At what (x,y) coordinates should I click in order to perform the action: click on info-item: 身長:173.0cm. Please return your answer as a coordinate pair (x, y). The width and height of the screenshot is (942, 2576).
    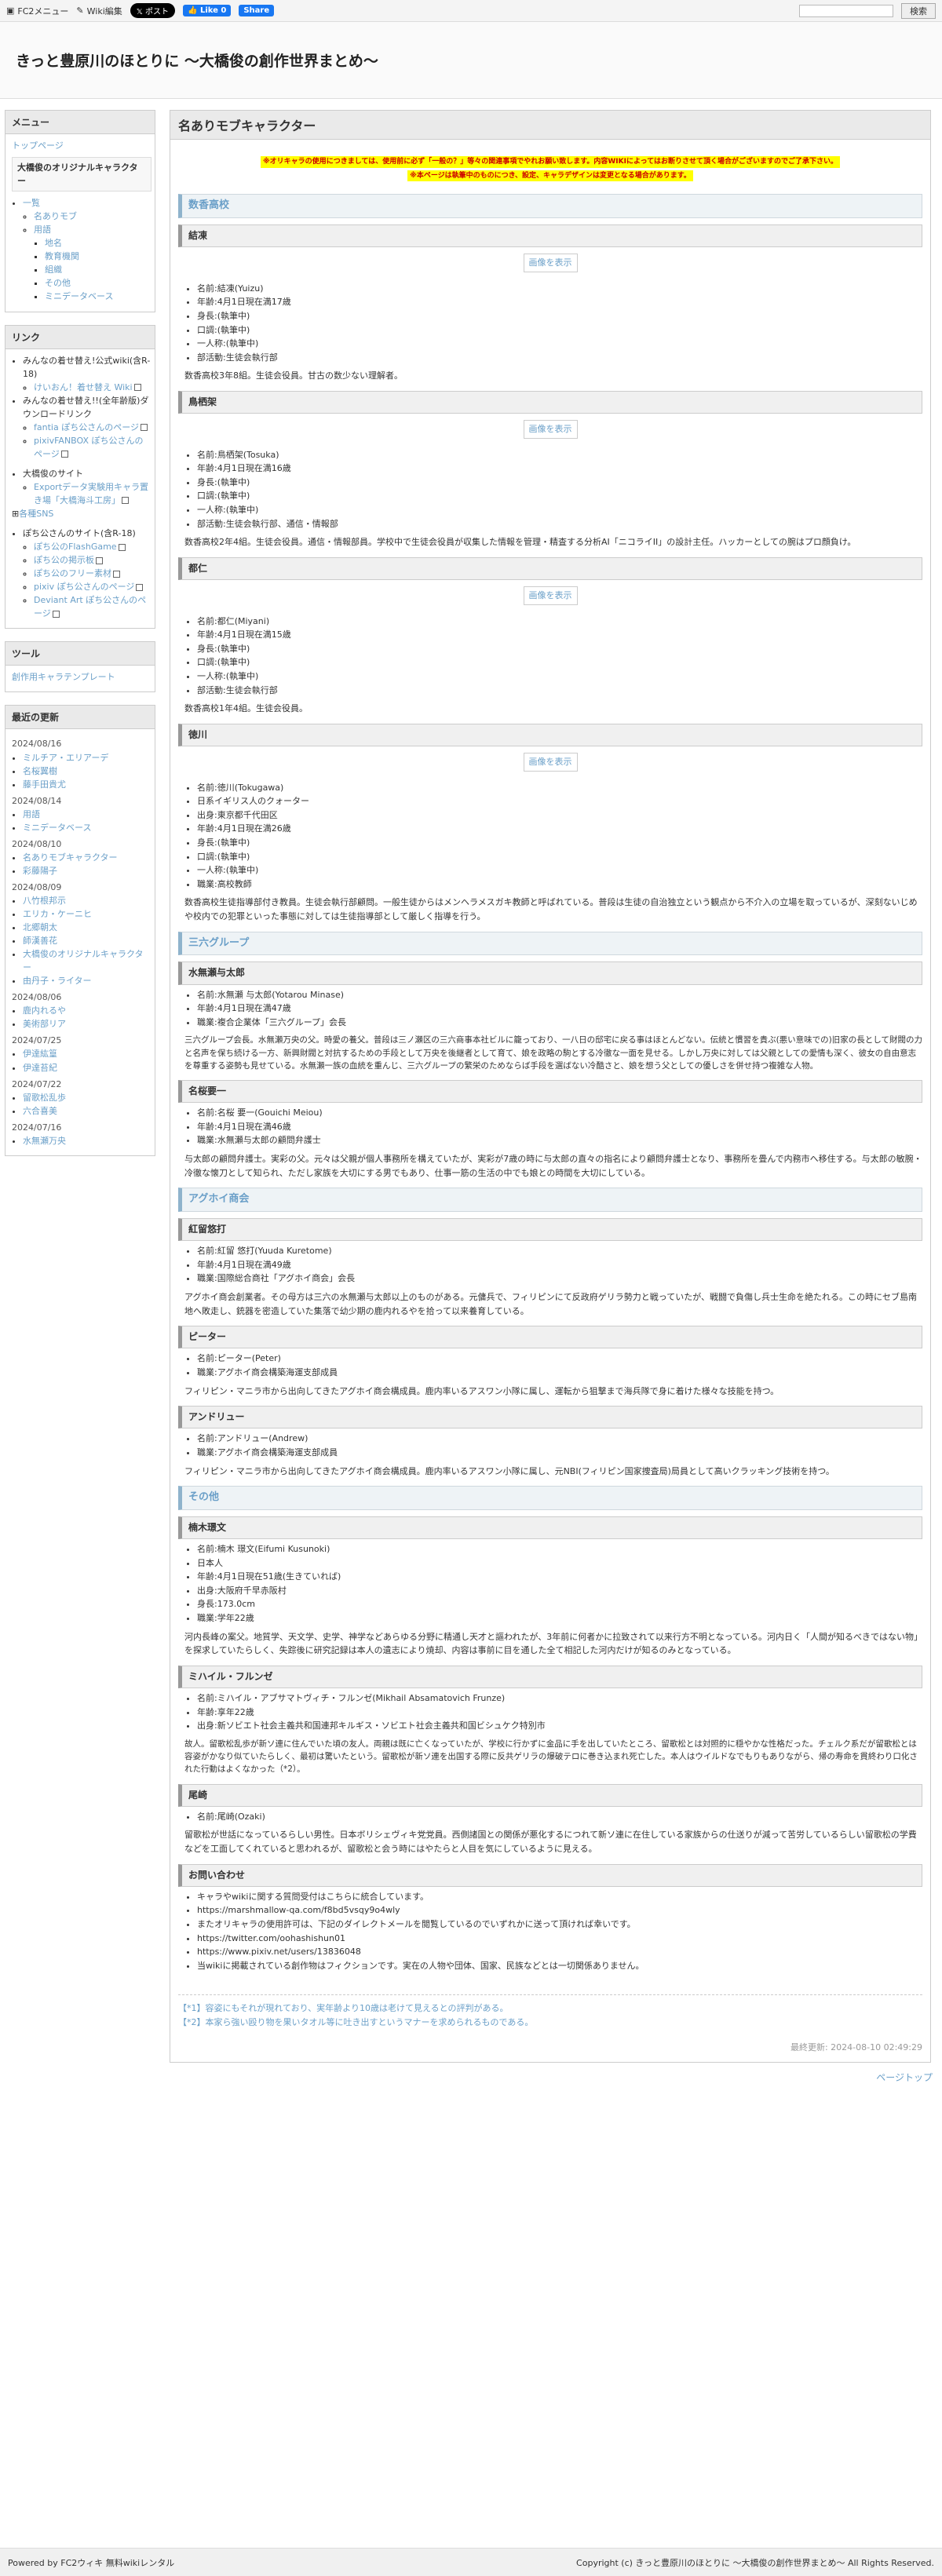
    Looking at the image, I should click on (559, 1604).